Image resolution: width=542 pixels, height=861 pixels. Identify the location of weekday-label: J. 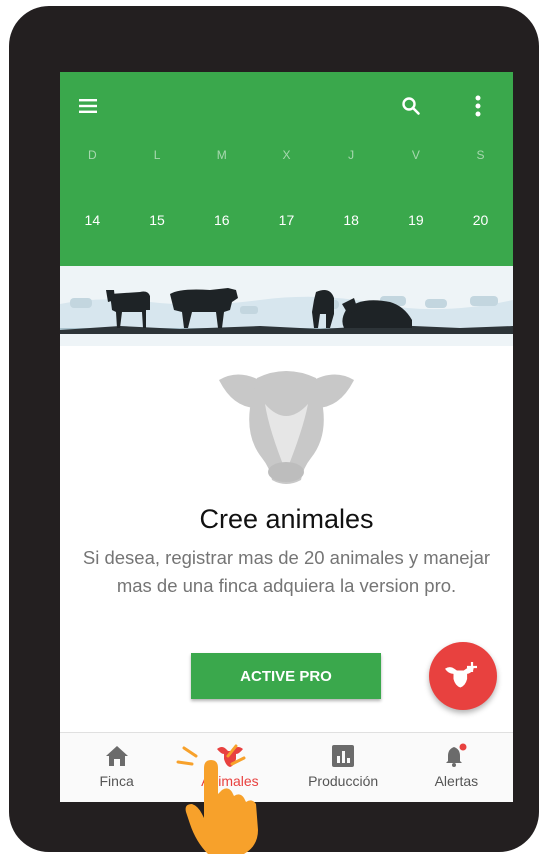
(351, 155).